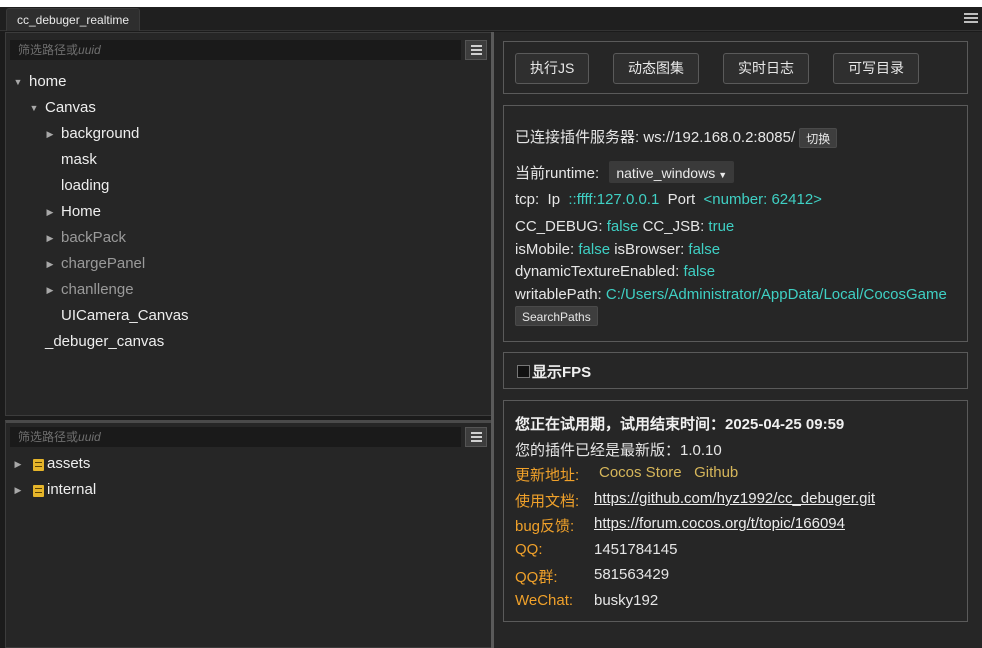  Describe the element at coordinates (618, 450) in the screenshot. I see `version-notice: 您的插件已经是最新版：1.0.10` at that location.